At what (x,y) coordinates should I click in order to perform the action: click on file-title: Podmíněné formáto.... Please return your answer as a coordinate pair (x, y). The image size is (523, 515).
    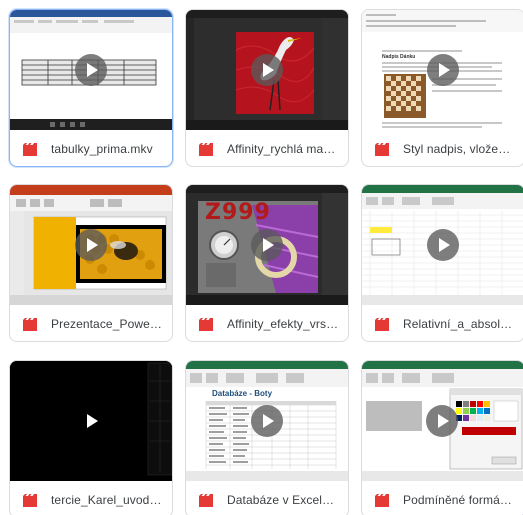
    Looking at the image, I should click on (459, 500).